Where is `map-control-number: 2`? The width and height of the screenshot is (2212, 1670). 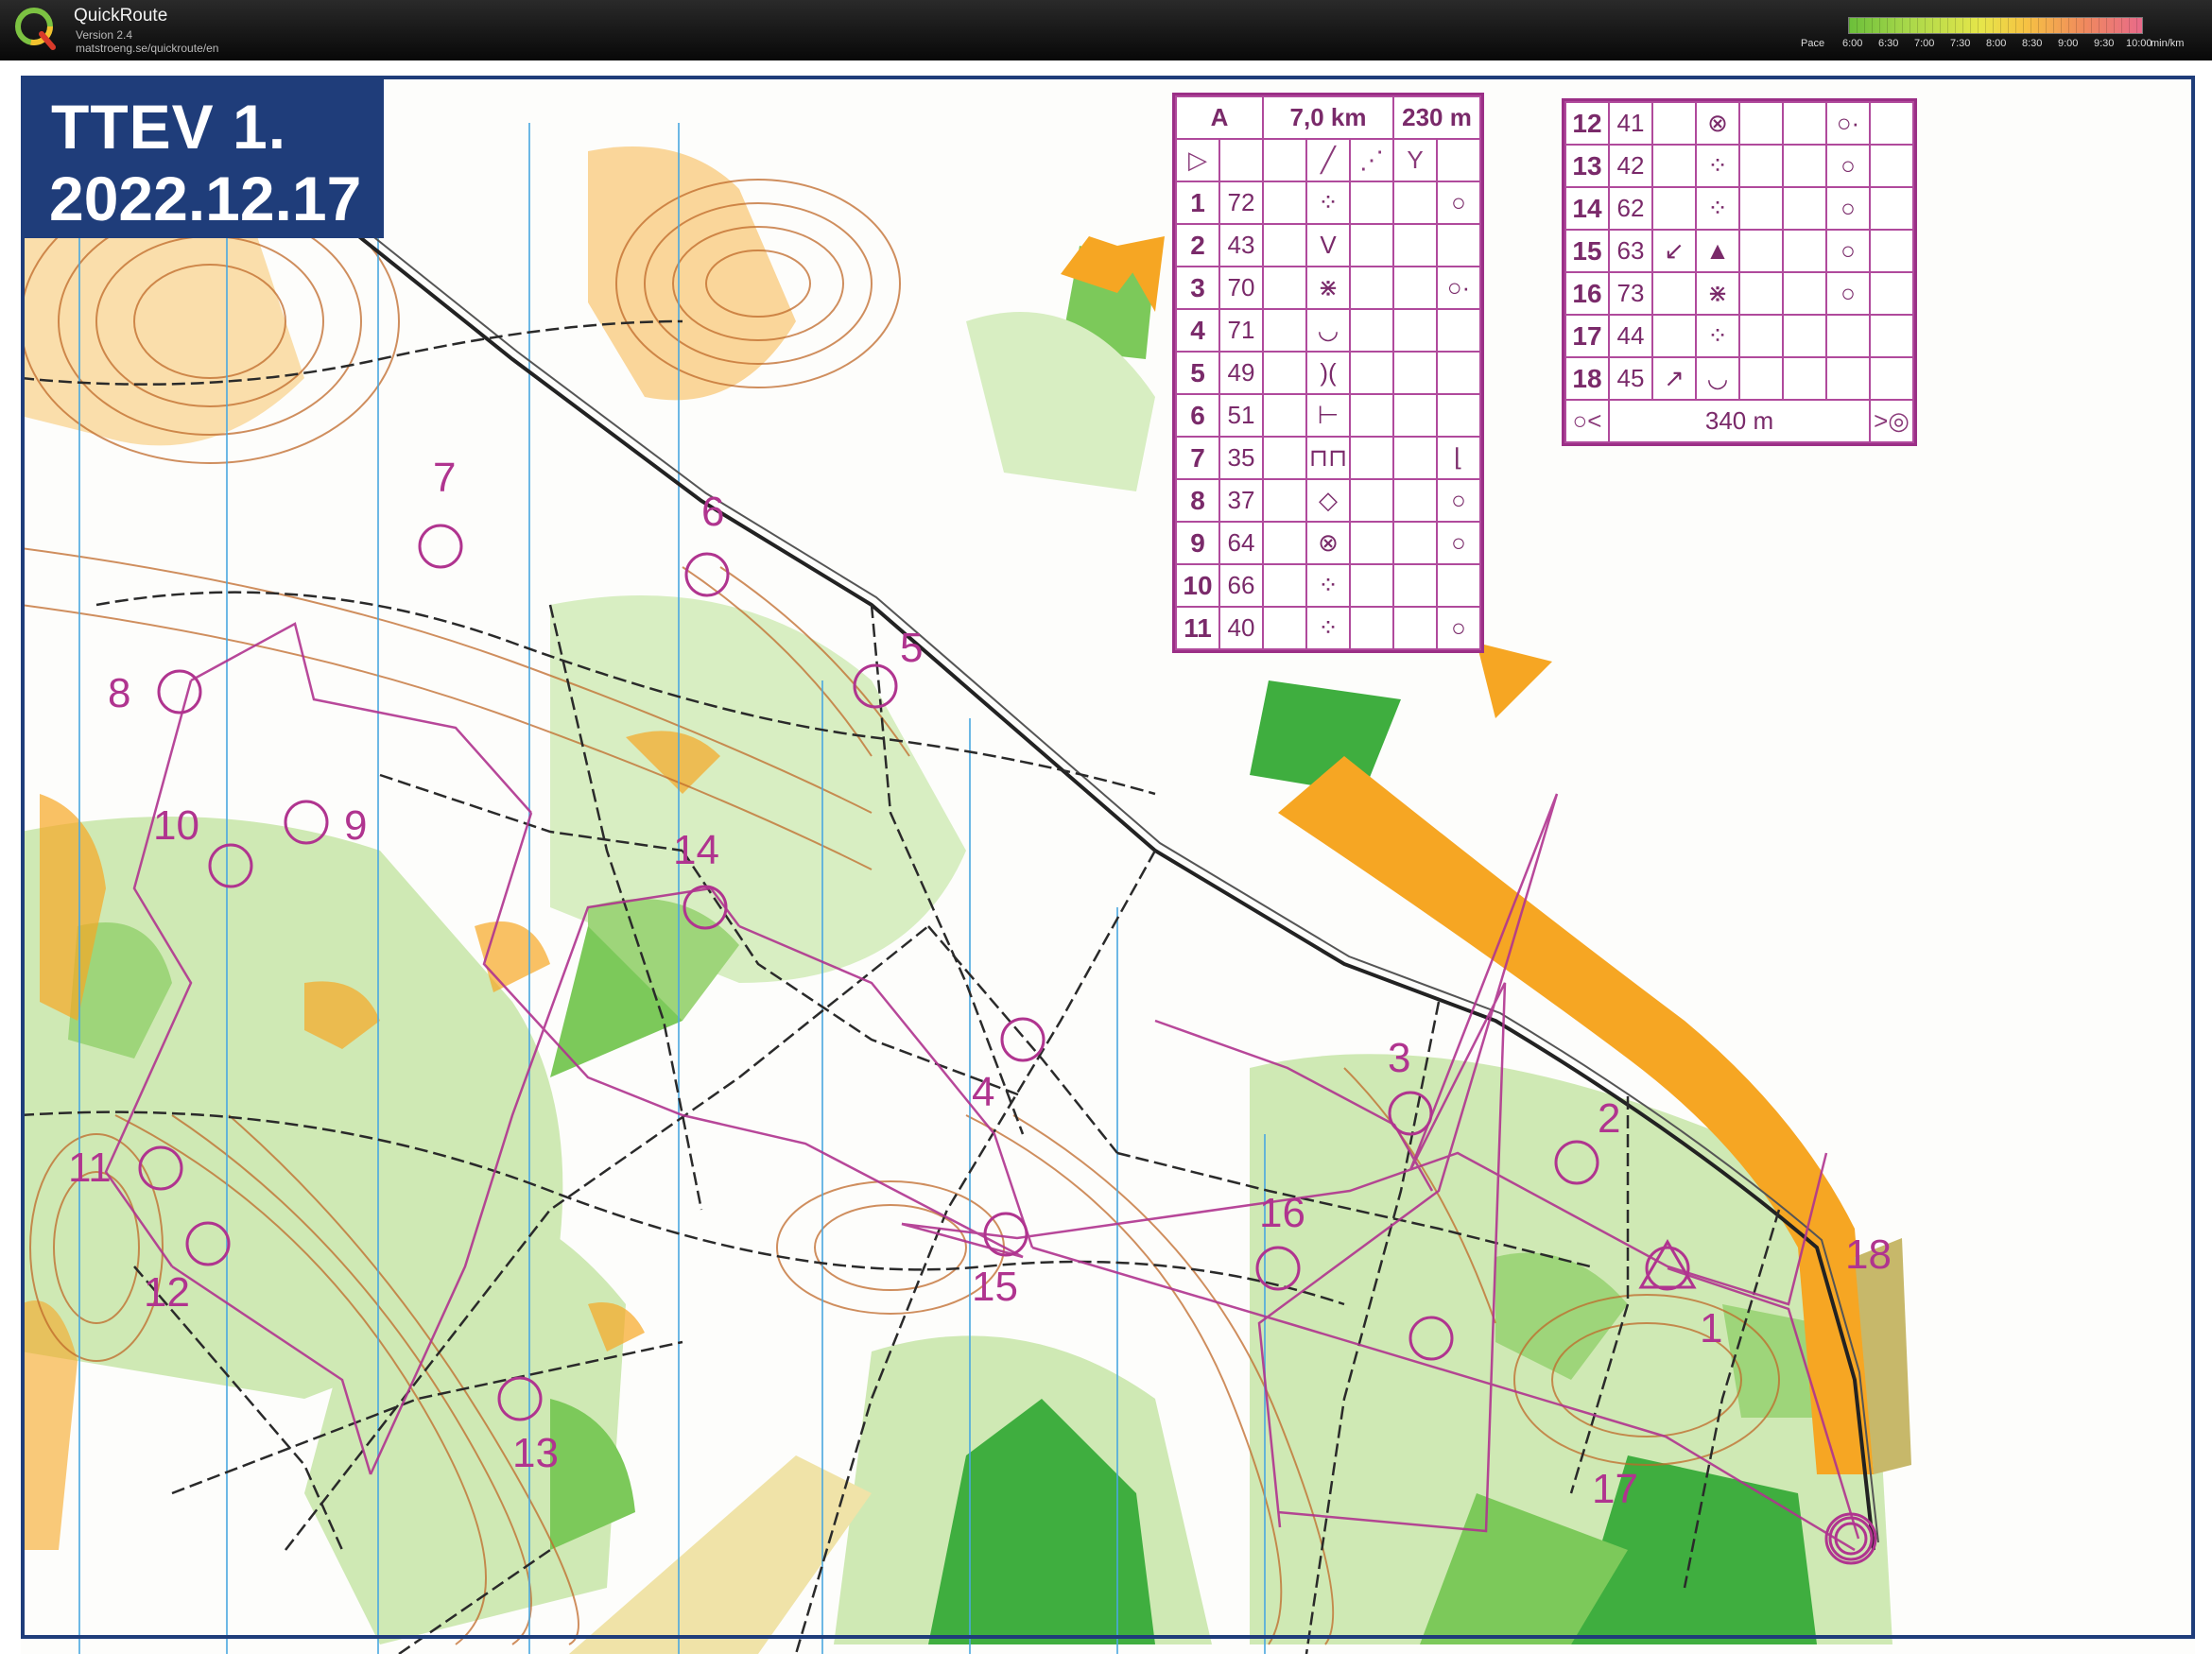 map-control-number: 2 is located at coordinates (1609, 1119).